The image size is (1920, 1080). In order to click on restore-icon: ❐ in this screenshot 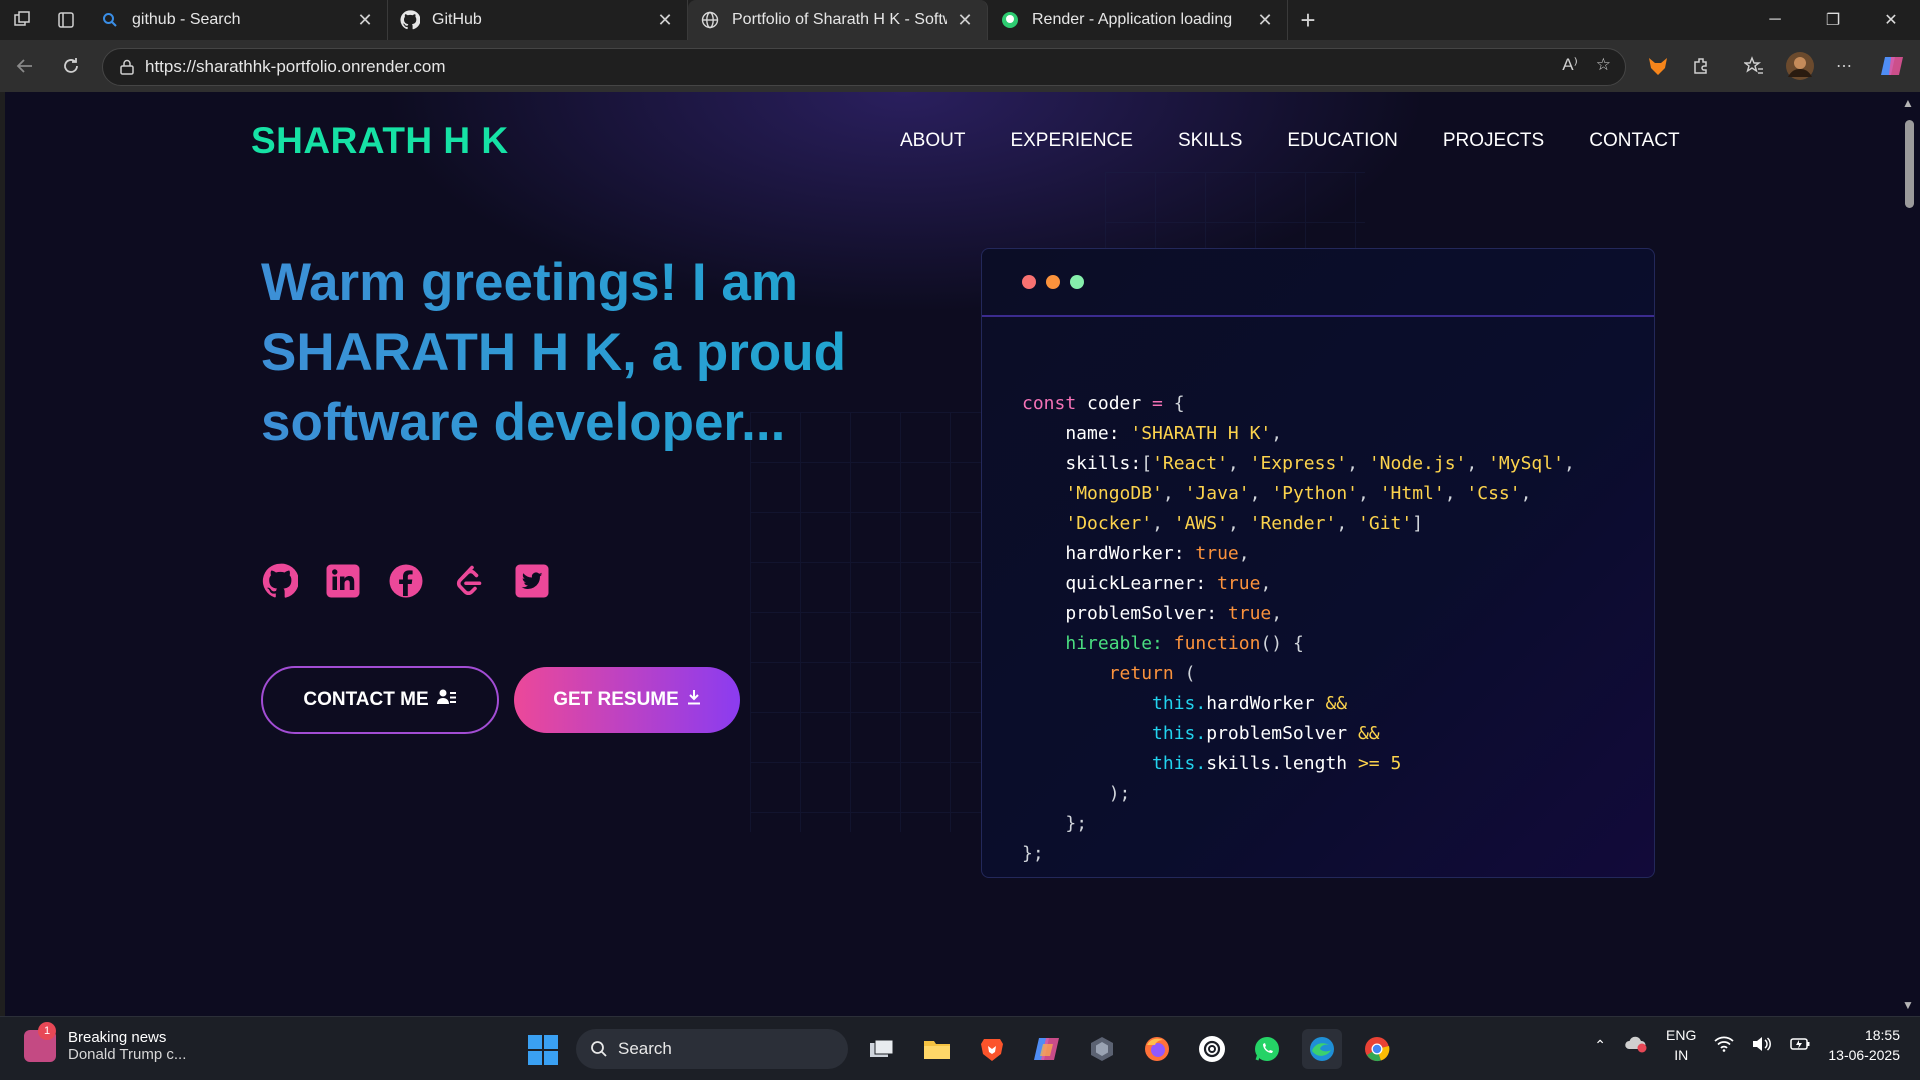, I will do `click(1833, 20)`.